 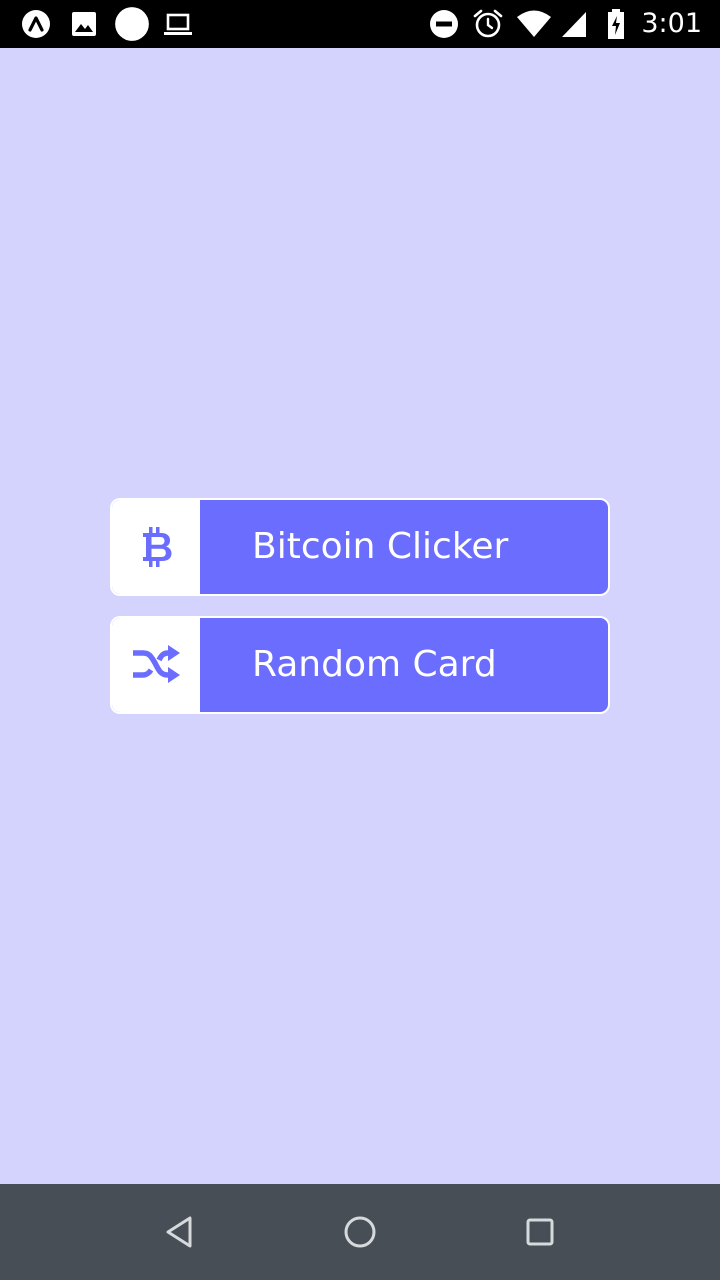 I want to click on alarm-icon, so click(x=488, y=24).